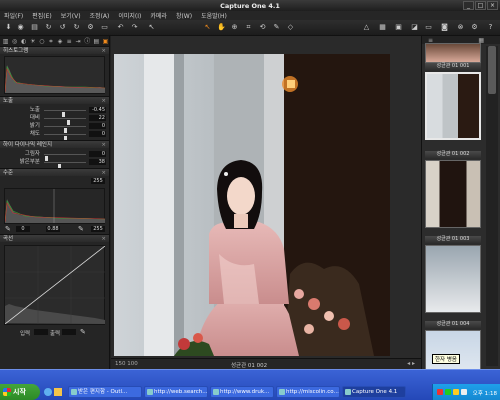 The height and width of the screenshot is (400, 500). What do you see at coordinates (158, 15) in the screenshot?
I see `menu-camera: 카메라` at bounding box center [158, 15].